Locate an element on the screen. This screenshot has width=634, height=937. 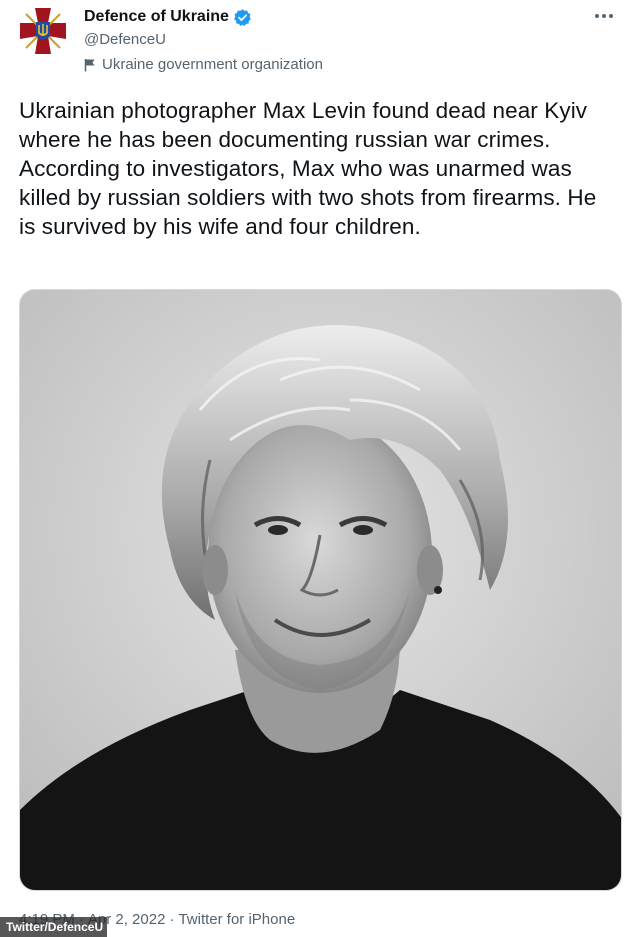
affiliation-text: Ukraine government organization is located at coordinates (212, 64).